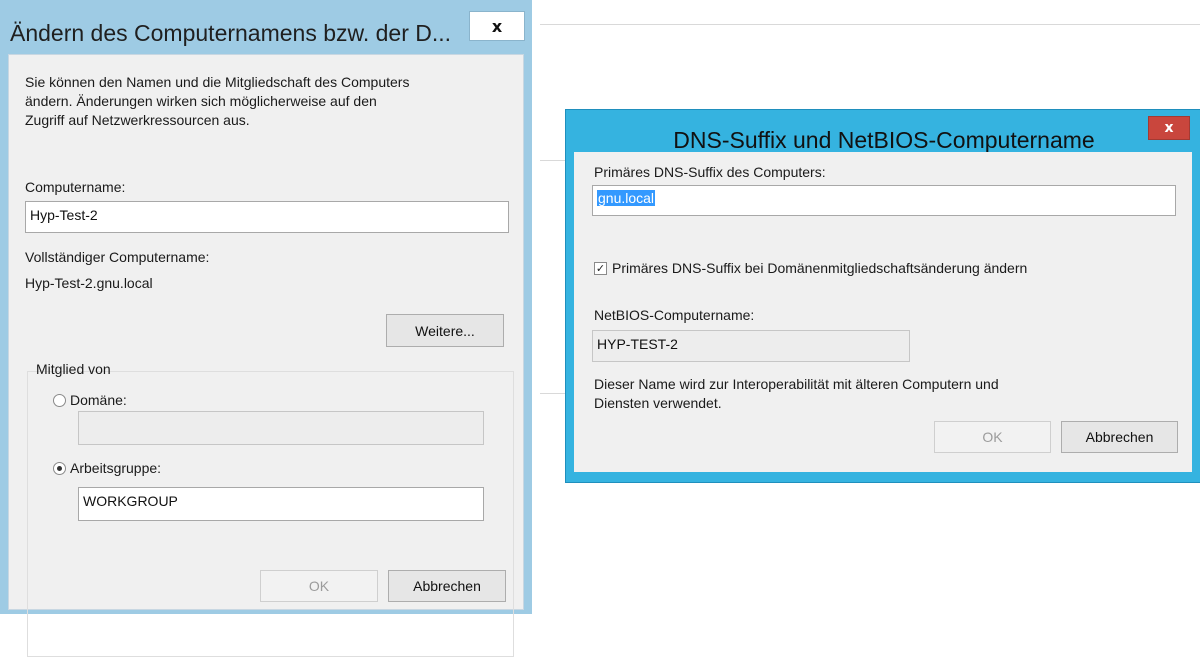 This screenshot has height=657, width=1200. What do you see at coordinates (281, 504) in the screenshot?
I see `workgroup-input: WORKGROUP` at bounding box center [281, 504].